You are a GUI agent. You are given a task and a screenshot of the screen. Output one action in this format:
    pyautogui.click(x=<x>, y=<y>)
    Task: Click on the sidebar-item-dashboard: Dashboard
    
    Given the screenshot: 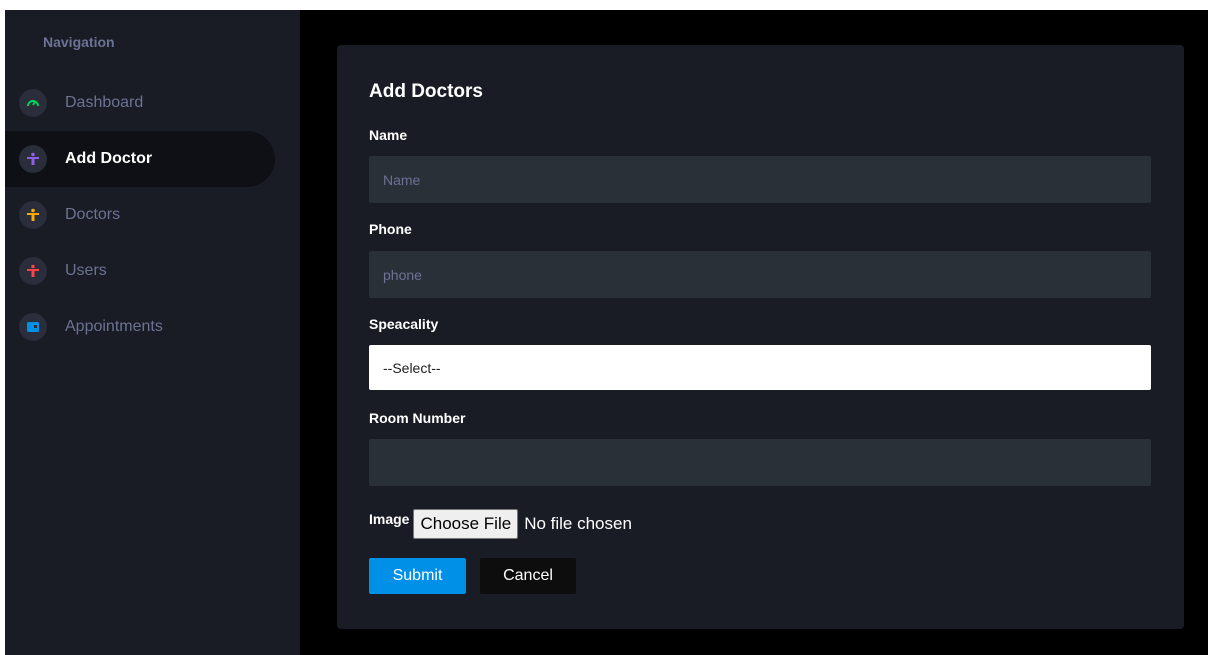 What is the action you would take?
    pyautogui.click(x=140, y=103)
    